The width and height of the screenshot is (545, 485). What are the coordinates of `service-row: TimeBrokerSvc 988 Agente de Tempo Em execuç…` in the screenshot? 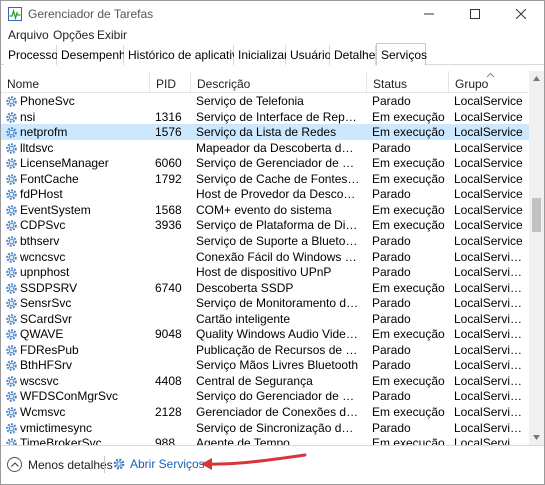 It's located at (265, 440).